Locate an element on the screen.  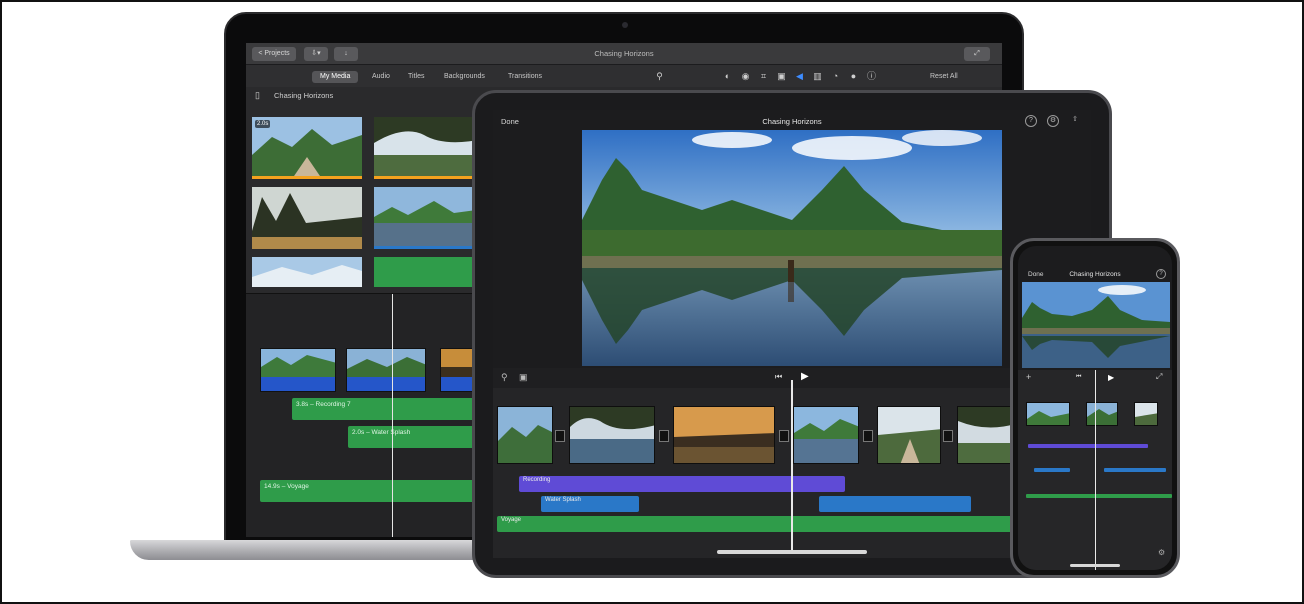
fullscreen-icon: ⤢ is located at coordinates (1159, 377).